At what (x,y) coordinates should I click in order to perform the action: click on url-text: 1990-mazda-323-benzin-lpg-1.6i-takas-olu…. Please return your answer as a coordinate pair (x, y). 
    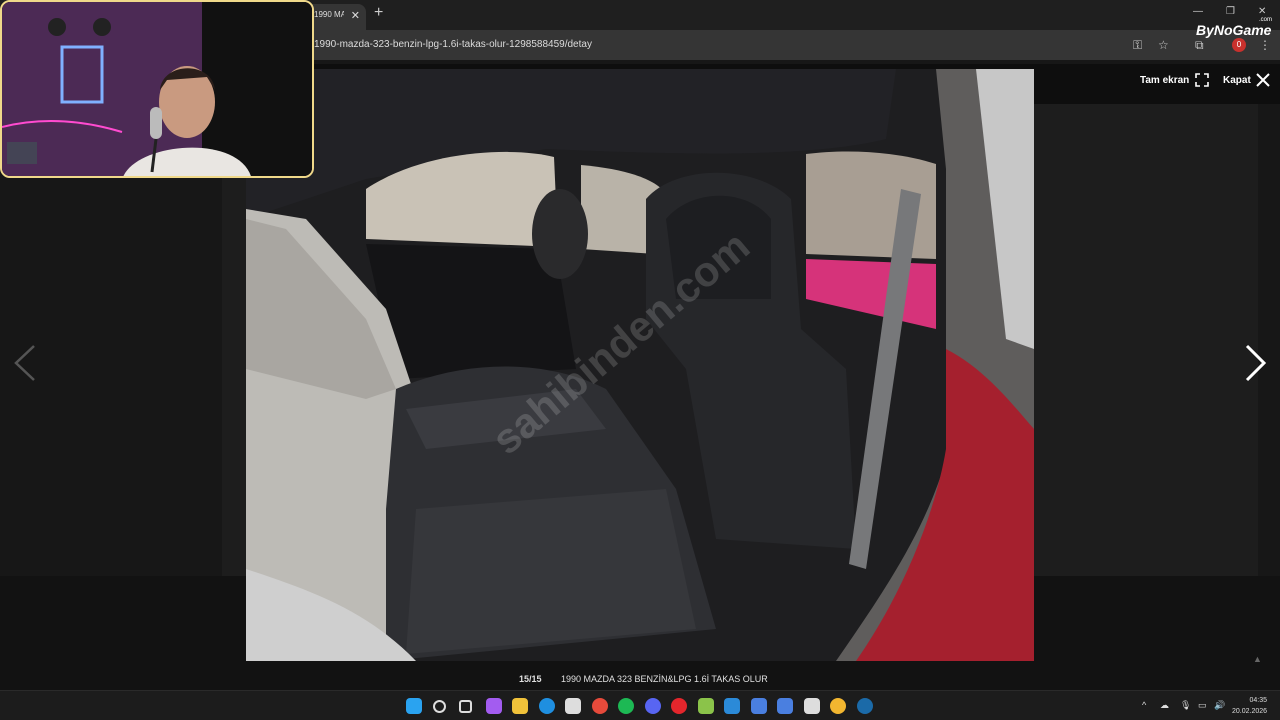
    Looking at the image, I should click on (453, 44).